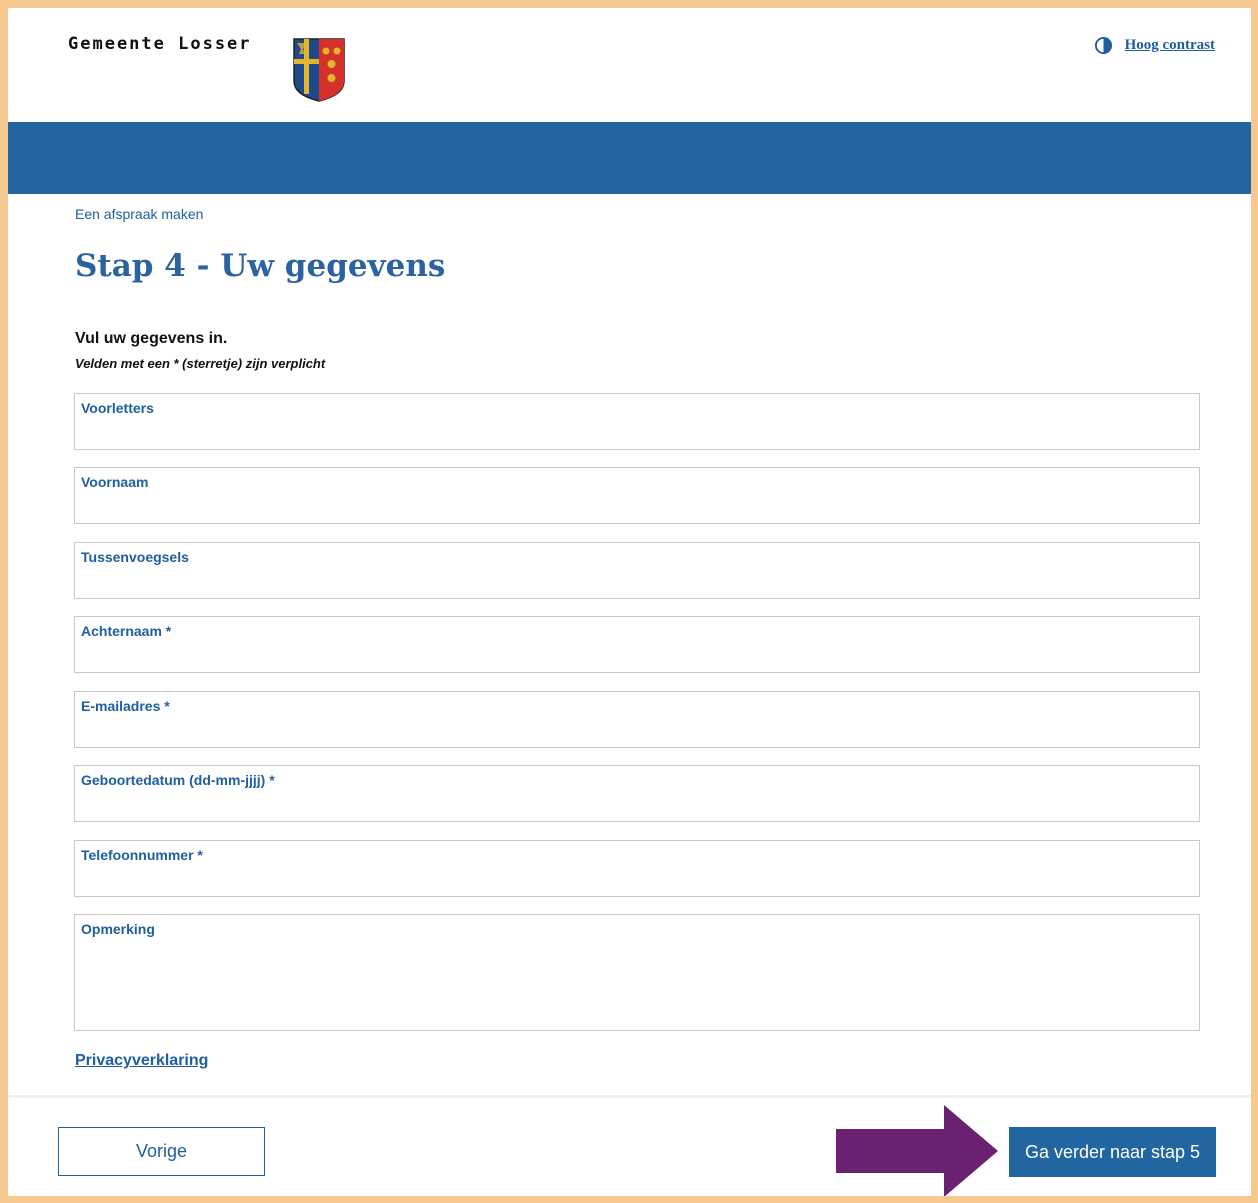 This screenshot has height=1203, width=1258. What do you see at coordinates (178, 780) in the screenshot?
I see `field-label: Geboortedatum (dd-mm-jjjj) *` at bounding box center [178, 780].